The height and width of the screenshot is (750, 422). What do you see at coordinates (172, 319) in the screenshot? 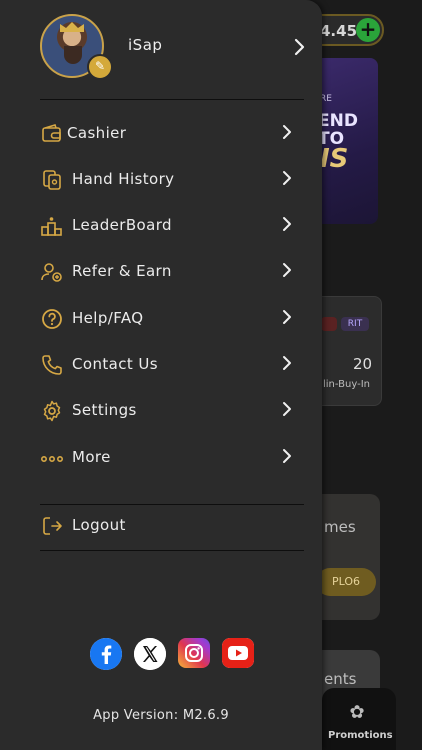
I see `menu-item-help-faq: Help/FAQ` at bounding box center [172, 319].